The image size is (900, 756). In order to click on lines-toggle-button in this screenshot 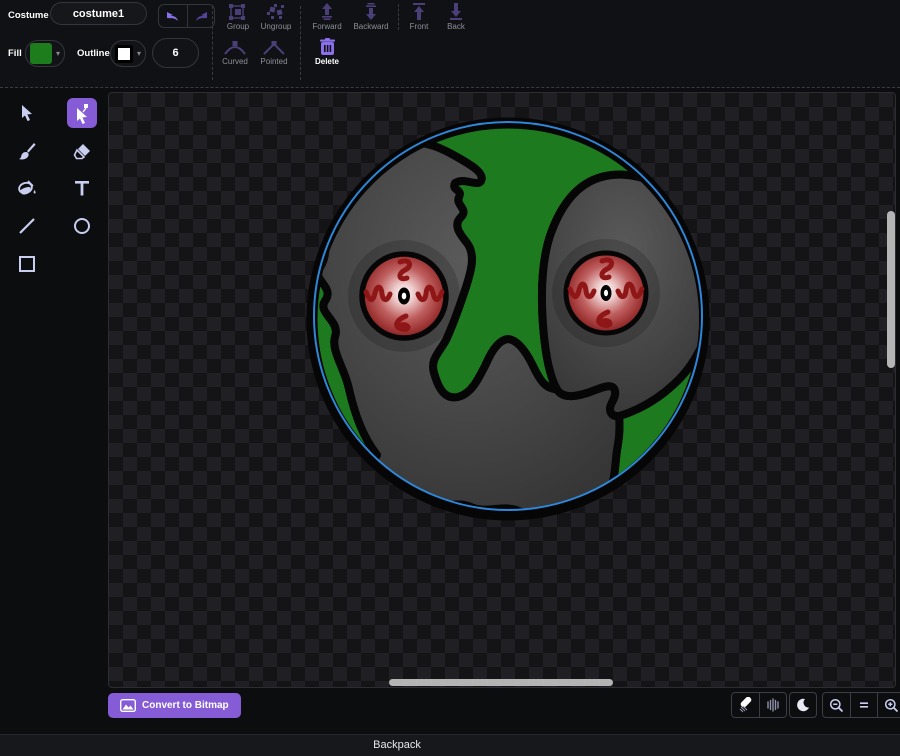, I will do `click(772, 705)`.